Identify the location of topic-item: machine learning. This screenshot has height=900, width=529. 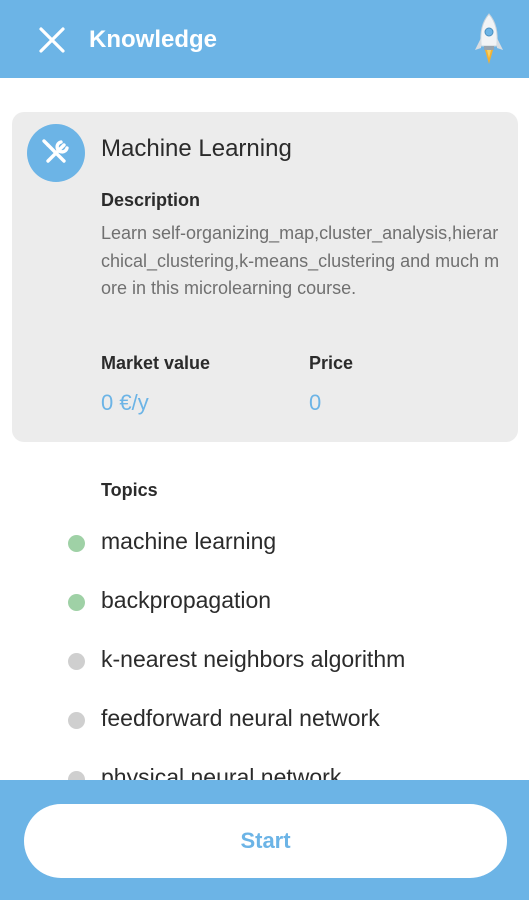
(264, 533).